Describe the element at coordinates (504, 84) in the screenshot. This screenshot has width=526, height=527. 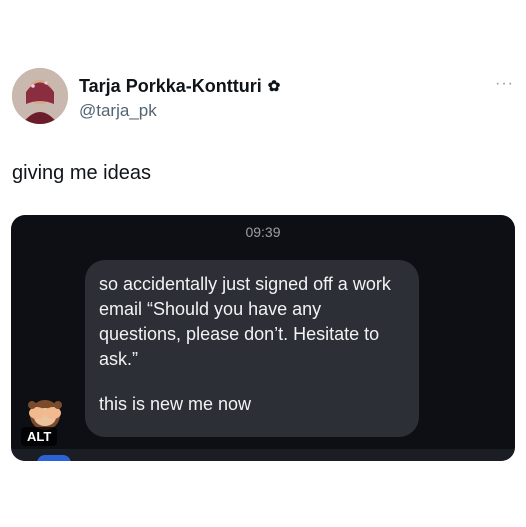
I see `more-horizontal-icon: ···` at that location.